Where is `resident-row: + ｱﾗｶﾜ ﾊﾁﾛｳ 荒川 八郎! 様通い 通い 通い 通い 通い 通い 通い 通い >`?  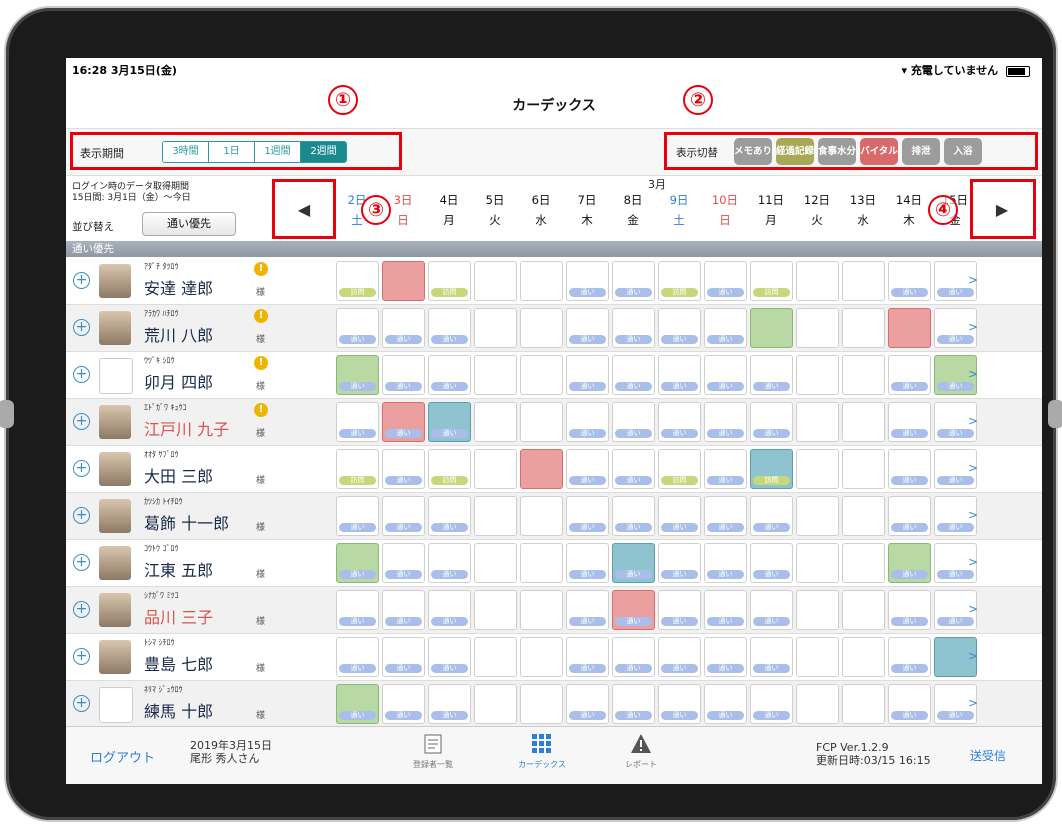
resident-row: + ｱﾗｶﾜ ﾊﾁﾛｳ 荒川 八郎! 様通い 通い 通い 通い 通い 通い 通い 通い > is located at coordinates (554, 328).